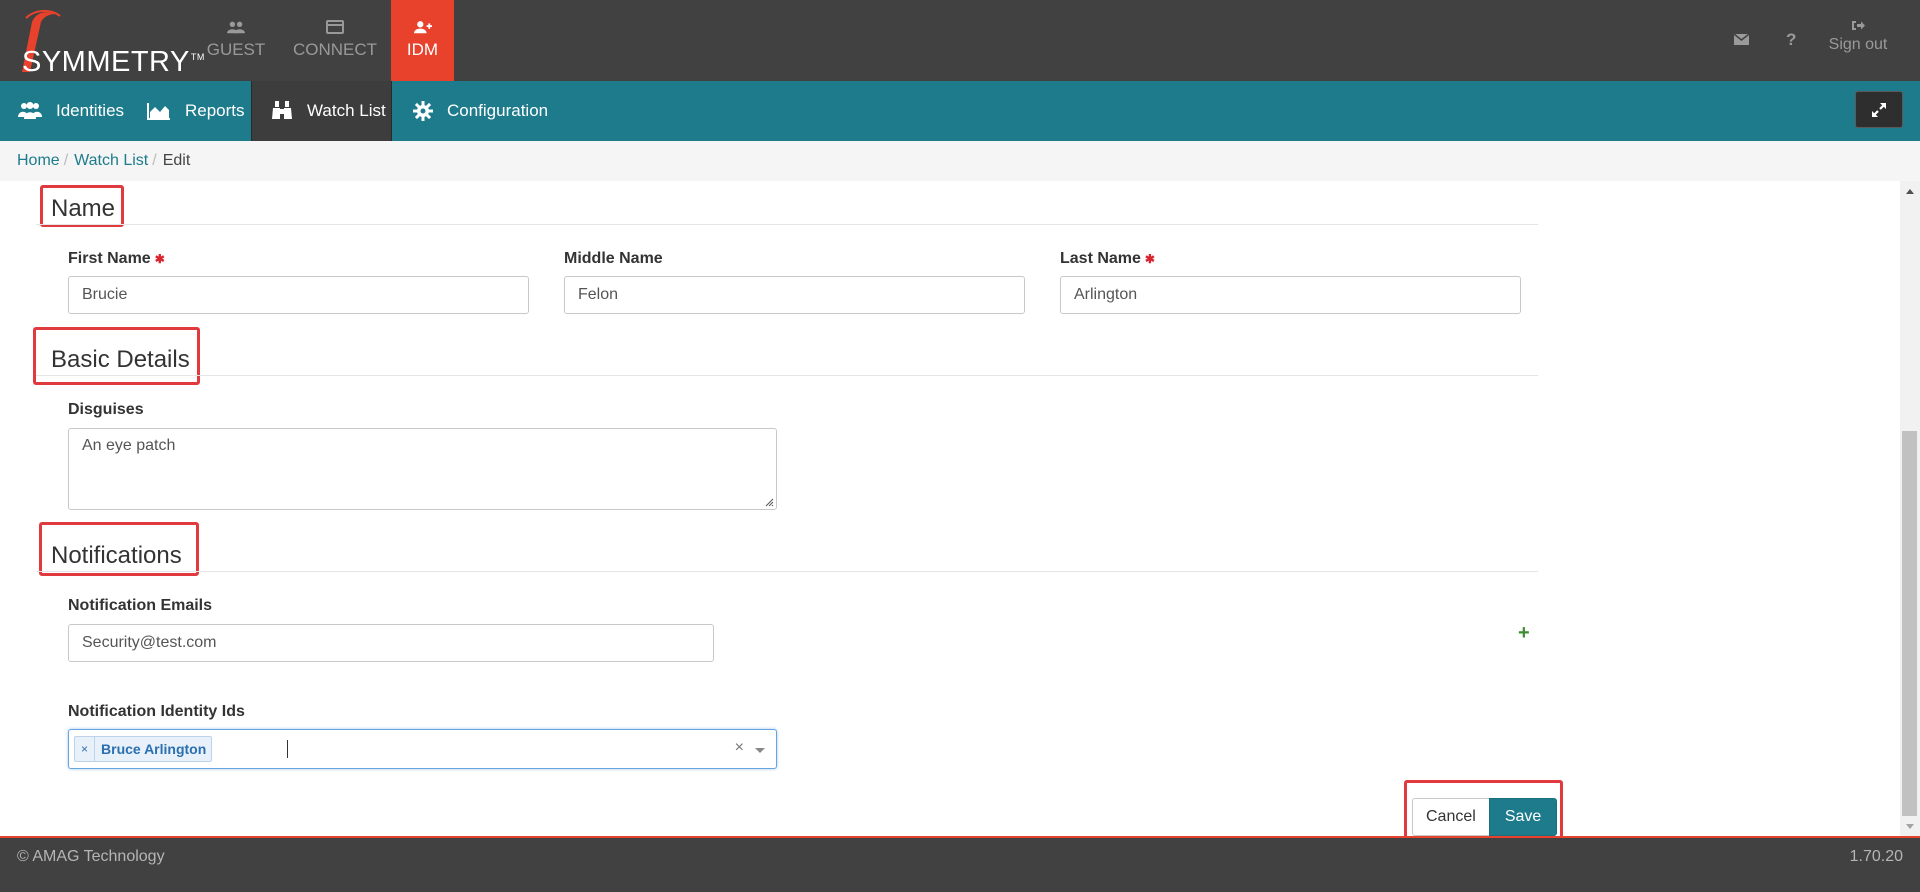 This screenshot has height=892, width=1920. Describe the element at coordinates (423, 111) in the screenshot. I see `gear-icon` at that location.